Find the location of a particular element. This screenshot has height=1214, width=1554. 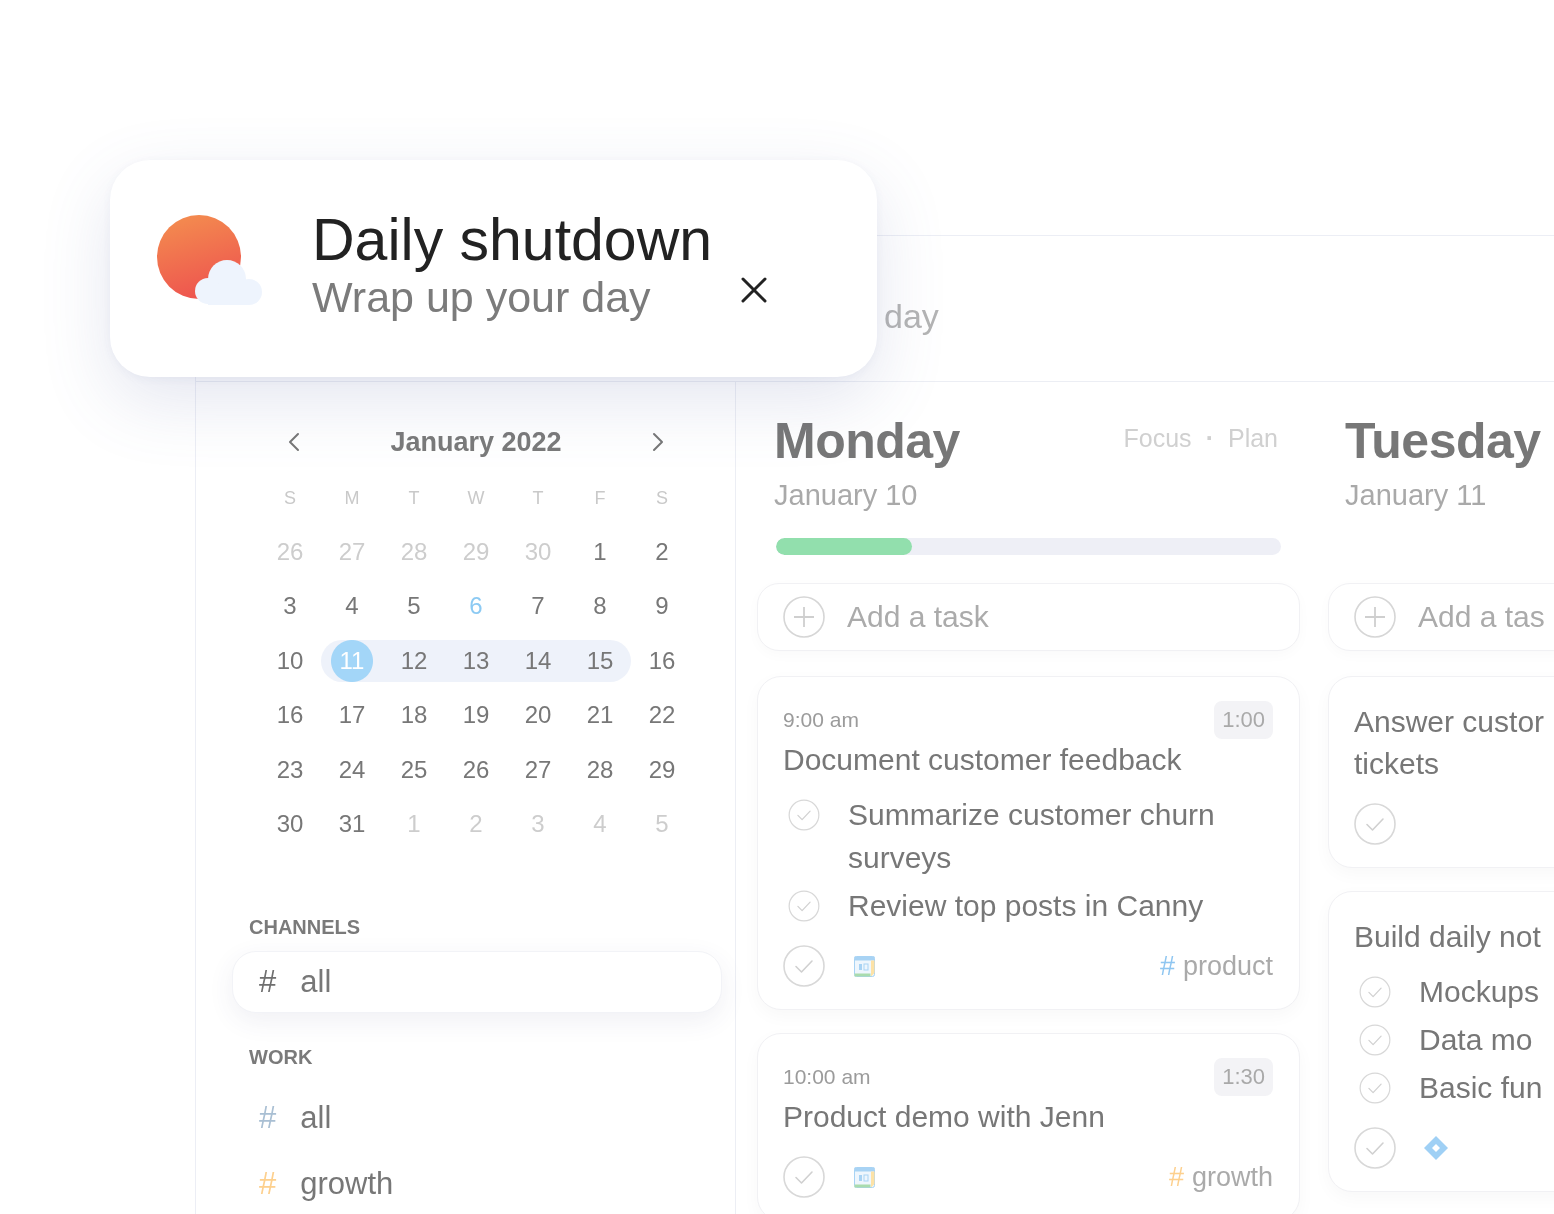

day-title: Tuesday is located at coordinates (1443, 441).